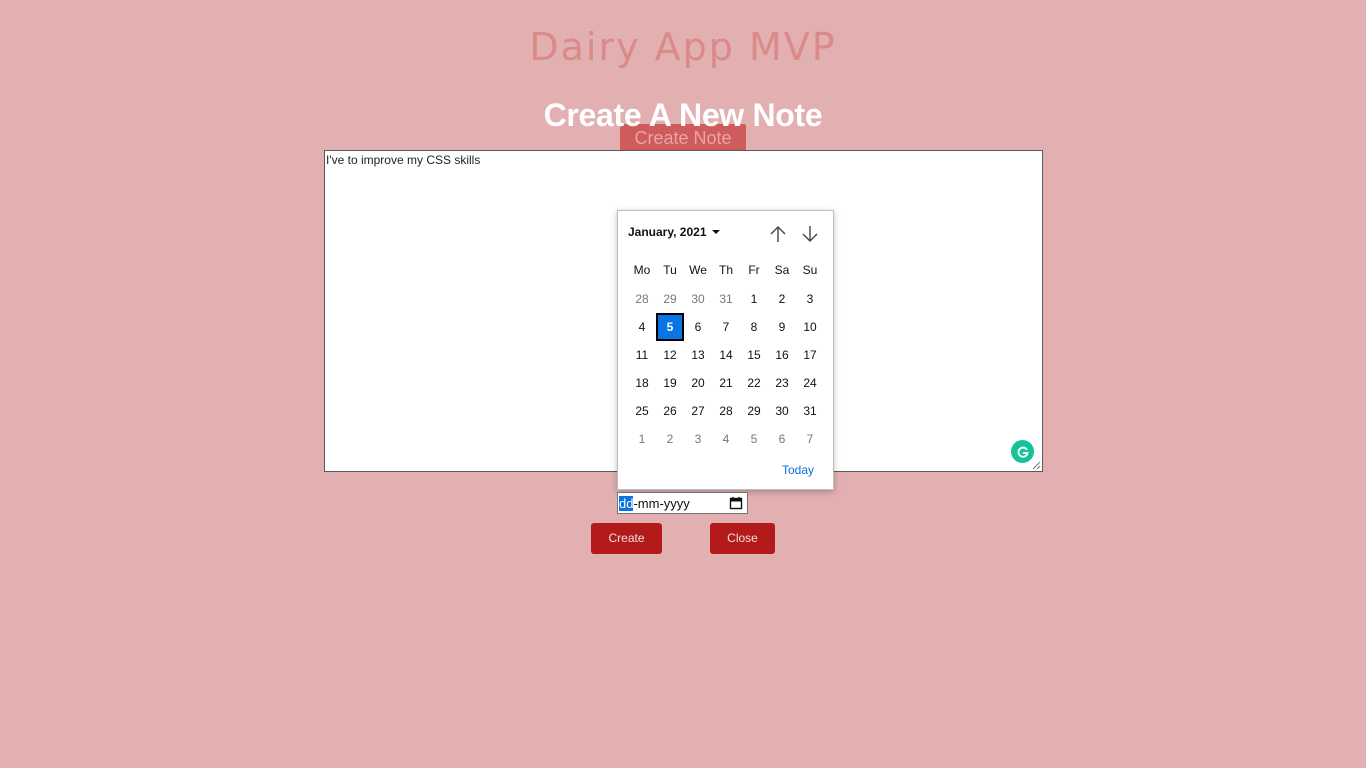 Image resolution: width=1366 pixels, height=768 pixels. I want to click on calendar-week-row: 1 2 3 4 5 6 7, so click(726, 439).